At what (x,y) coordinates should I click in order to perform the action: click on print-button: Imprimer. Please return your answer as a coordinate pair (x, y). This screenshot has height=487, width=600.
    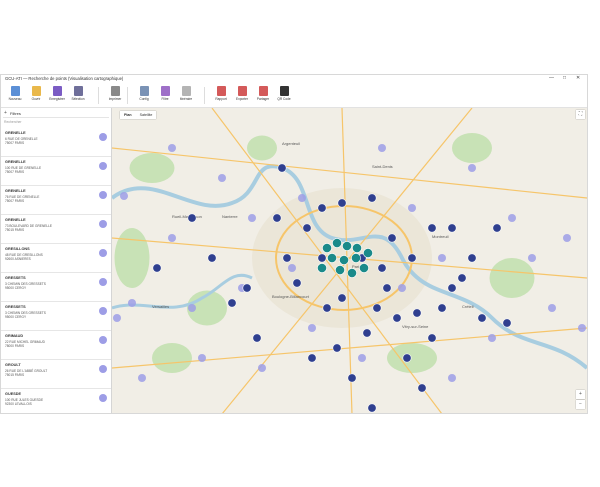
    Looking at the image, I should click on (115, 95).